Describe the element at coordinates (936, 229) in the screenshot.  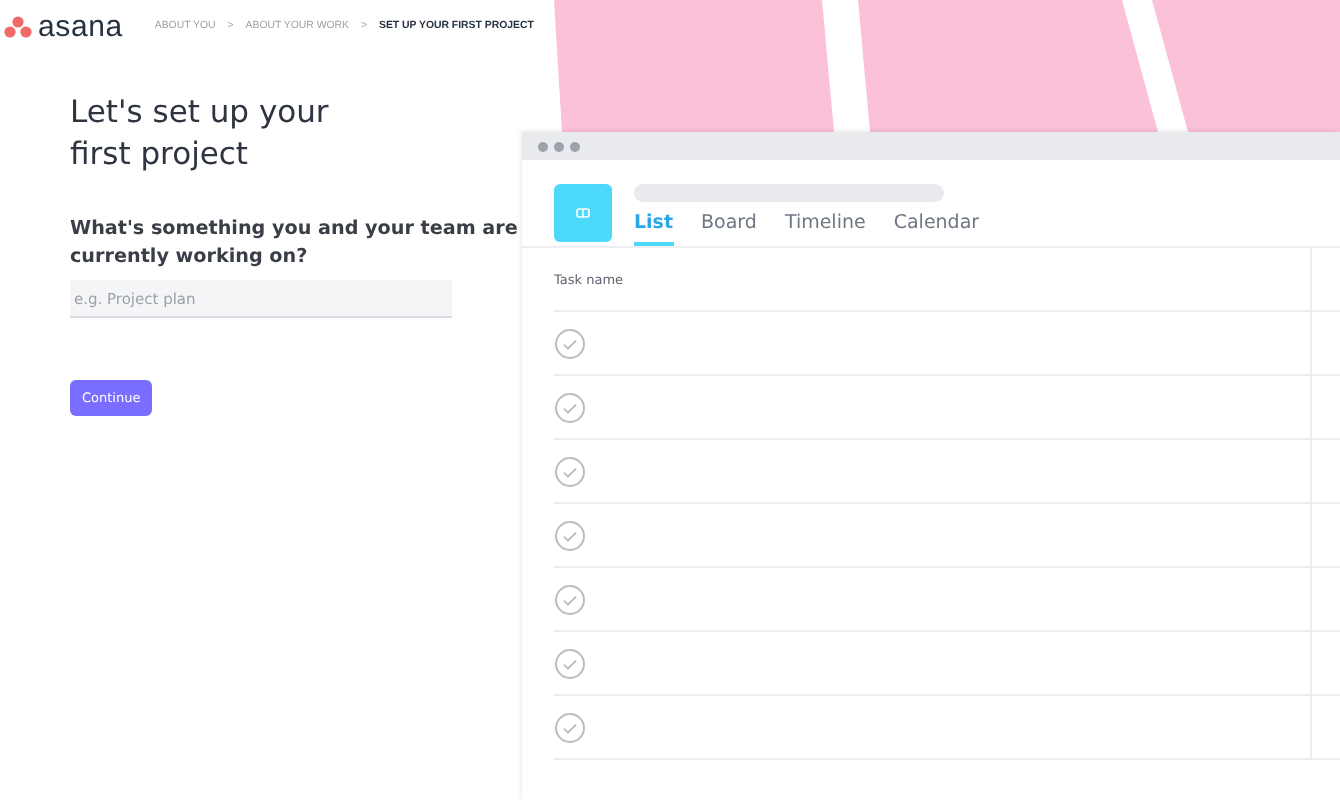
I see `view-tab: Calendar` at that location.